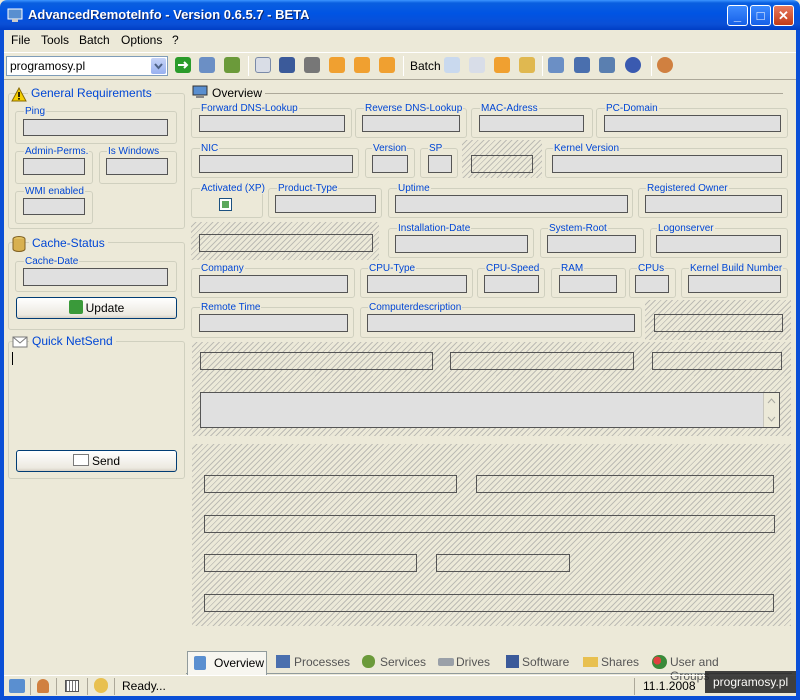 The image size is (800, 700). Describe the element at coordinates (477, 65) in the screenshot. I see `message-icon` at that location.